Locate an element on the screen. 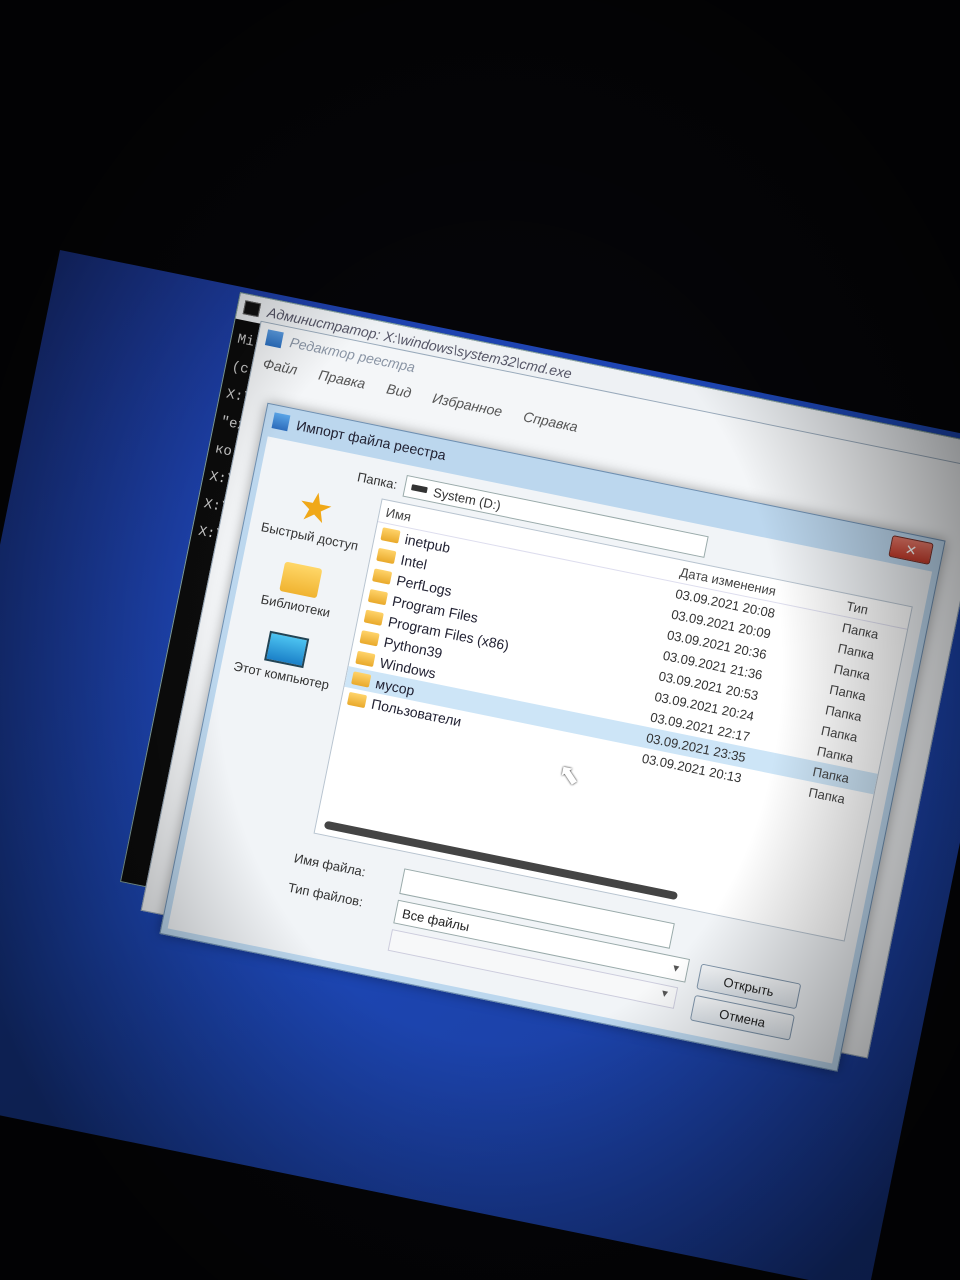 Image resolution: width=960 pixels, height=1280 pixels. cmd-icon is located at coordinates (252, 309).